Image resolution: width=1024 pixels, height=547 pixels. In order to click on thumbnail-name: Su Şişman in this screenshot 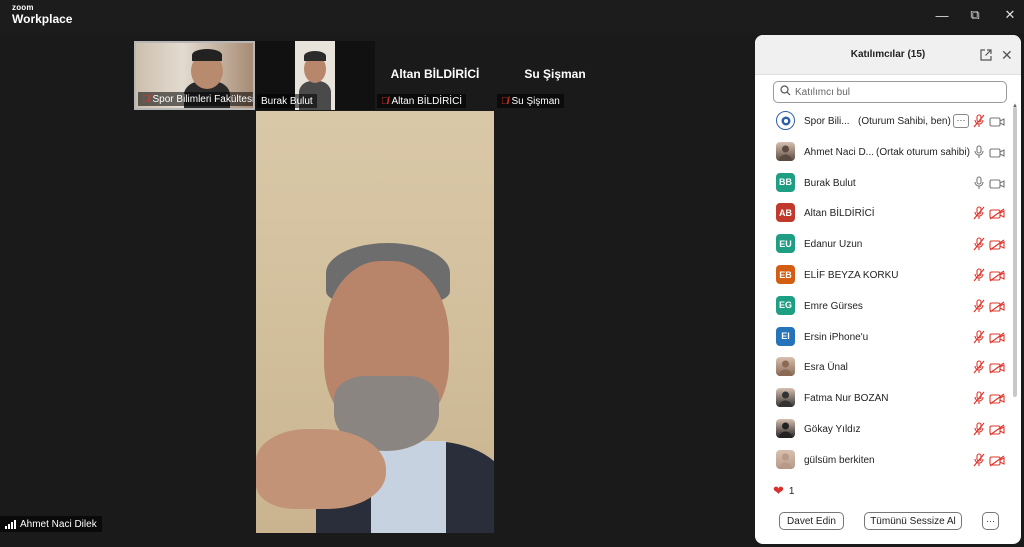, I will do `click(535, 101)`.